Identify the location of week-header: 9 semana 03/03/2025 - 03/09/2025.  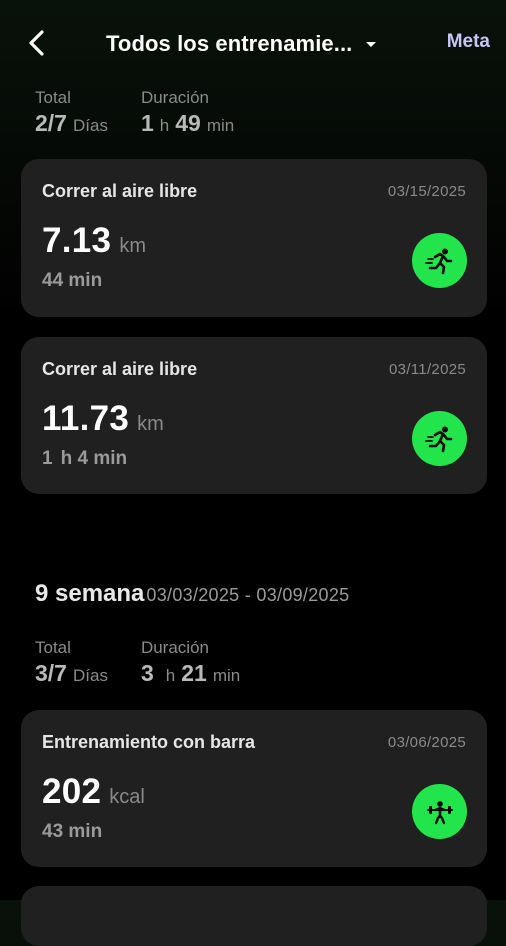
(192, 594).